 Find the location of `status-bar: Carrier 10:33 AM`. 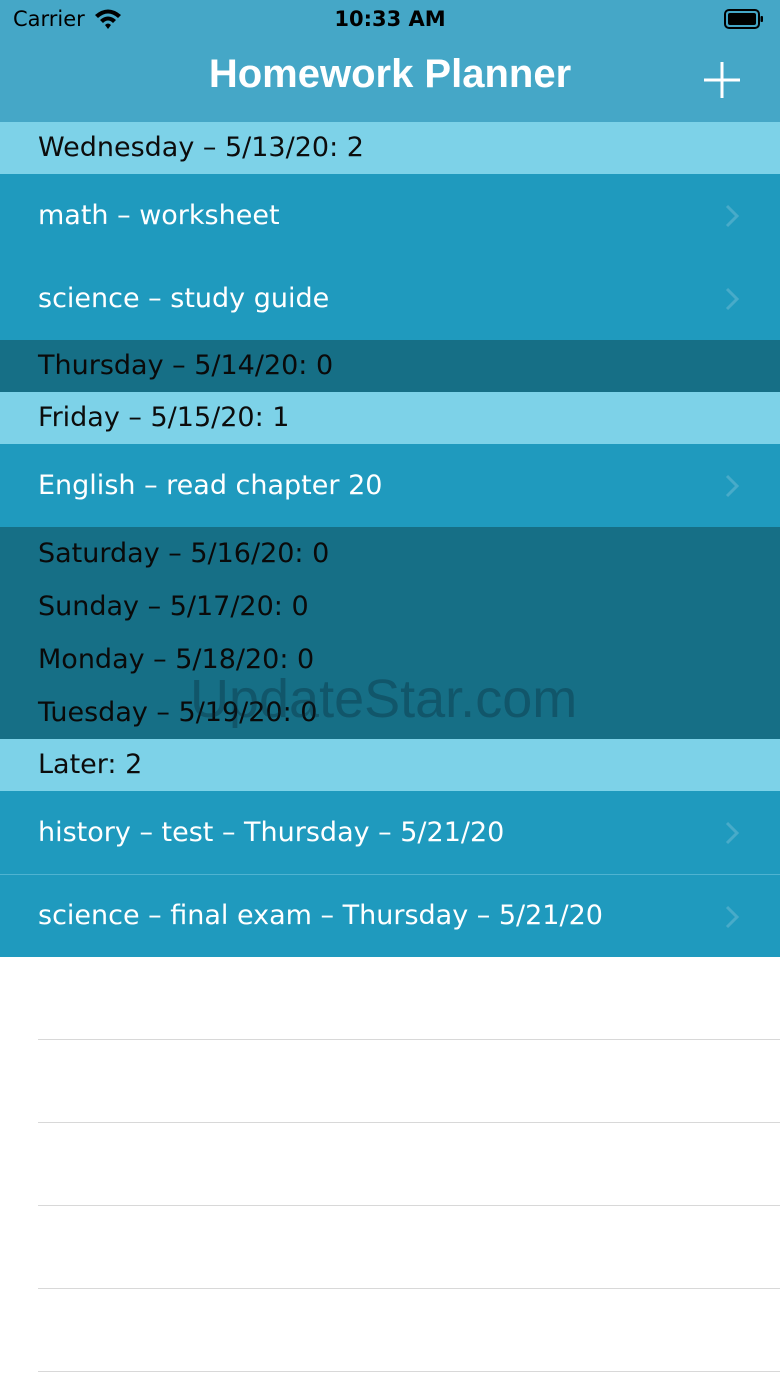

status-bar: Carrier 10:33 AM is located at coordinates (390, 20).